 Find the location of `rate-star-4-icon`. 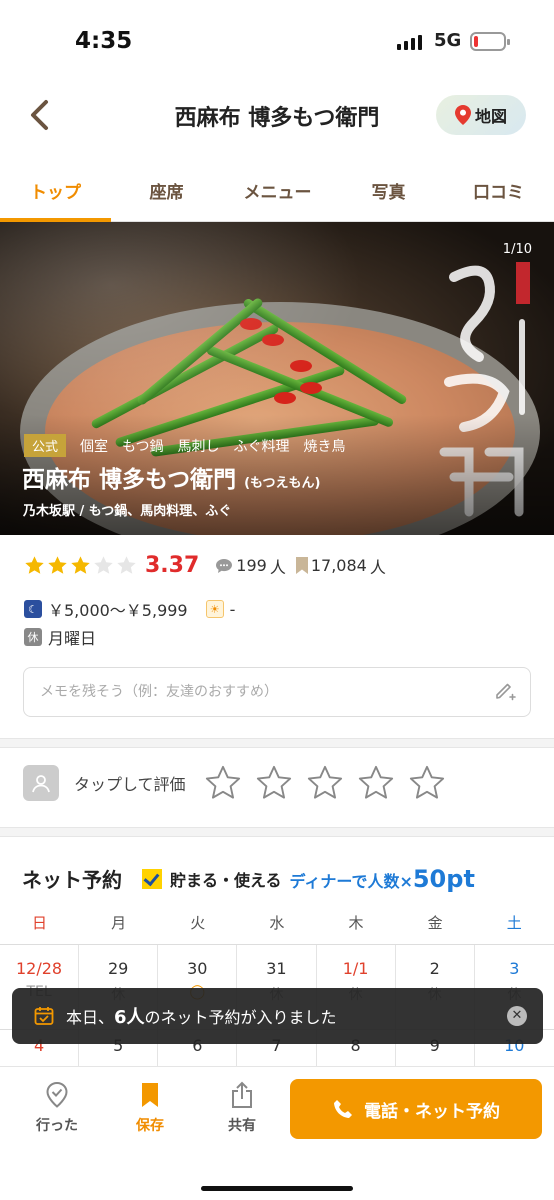

rate-star-4-icon is located at coordinates (376, 783).